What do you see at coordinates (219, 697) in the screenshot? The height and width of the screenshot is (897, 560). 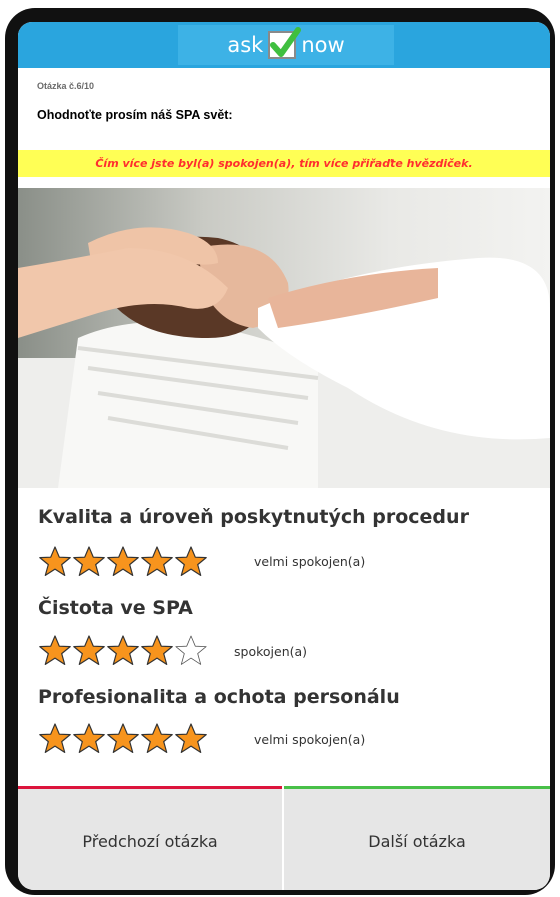 I see `rating-label-staff: Profesionalita a ochota personálu` at bounding box center [219, 697].